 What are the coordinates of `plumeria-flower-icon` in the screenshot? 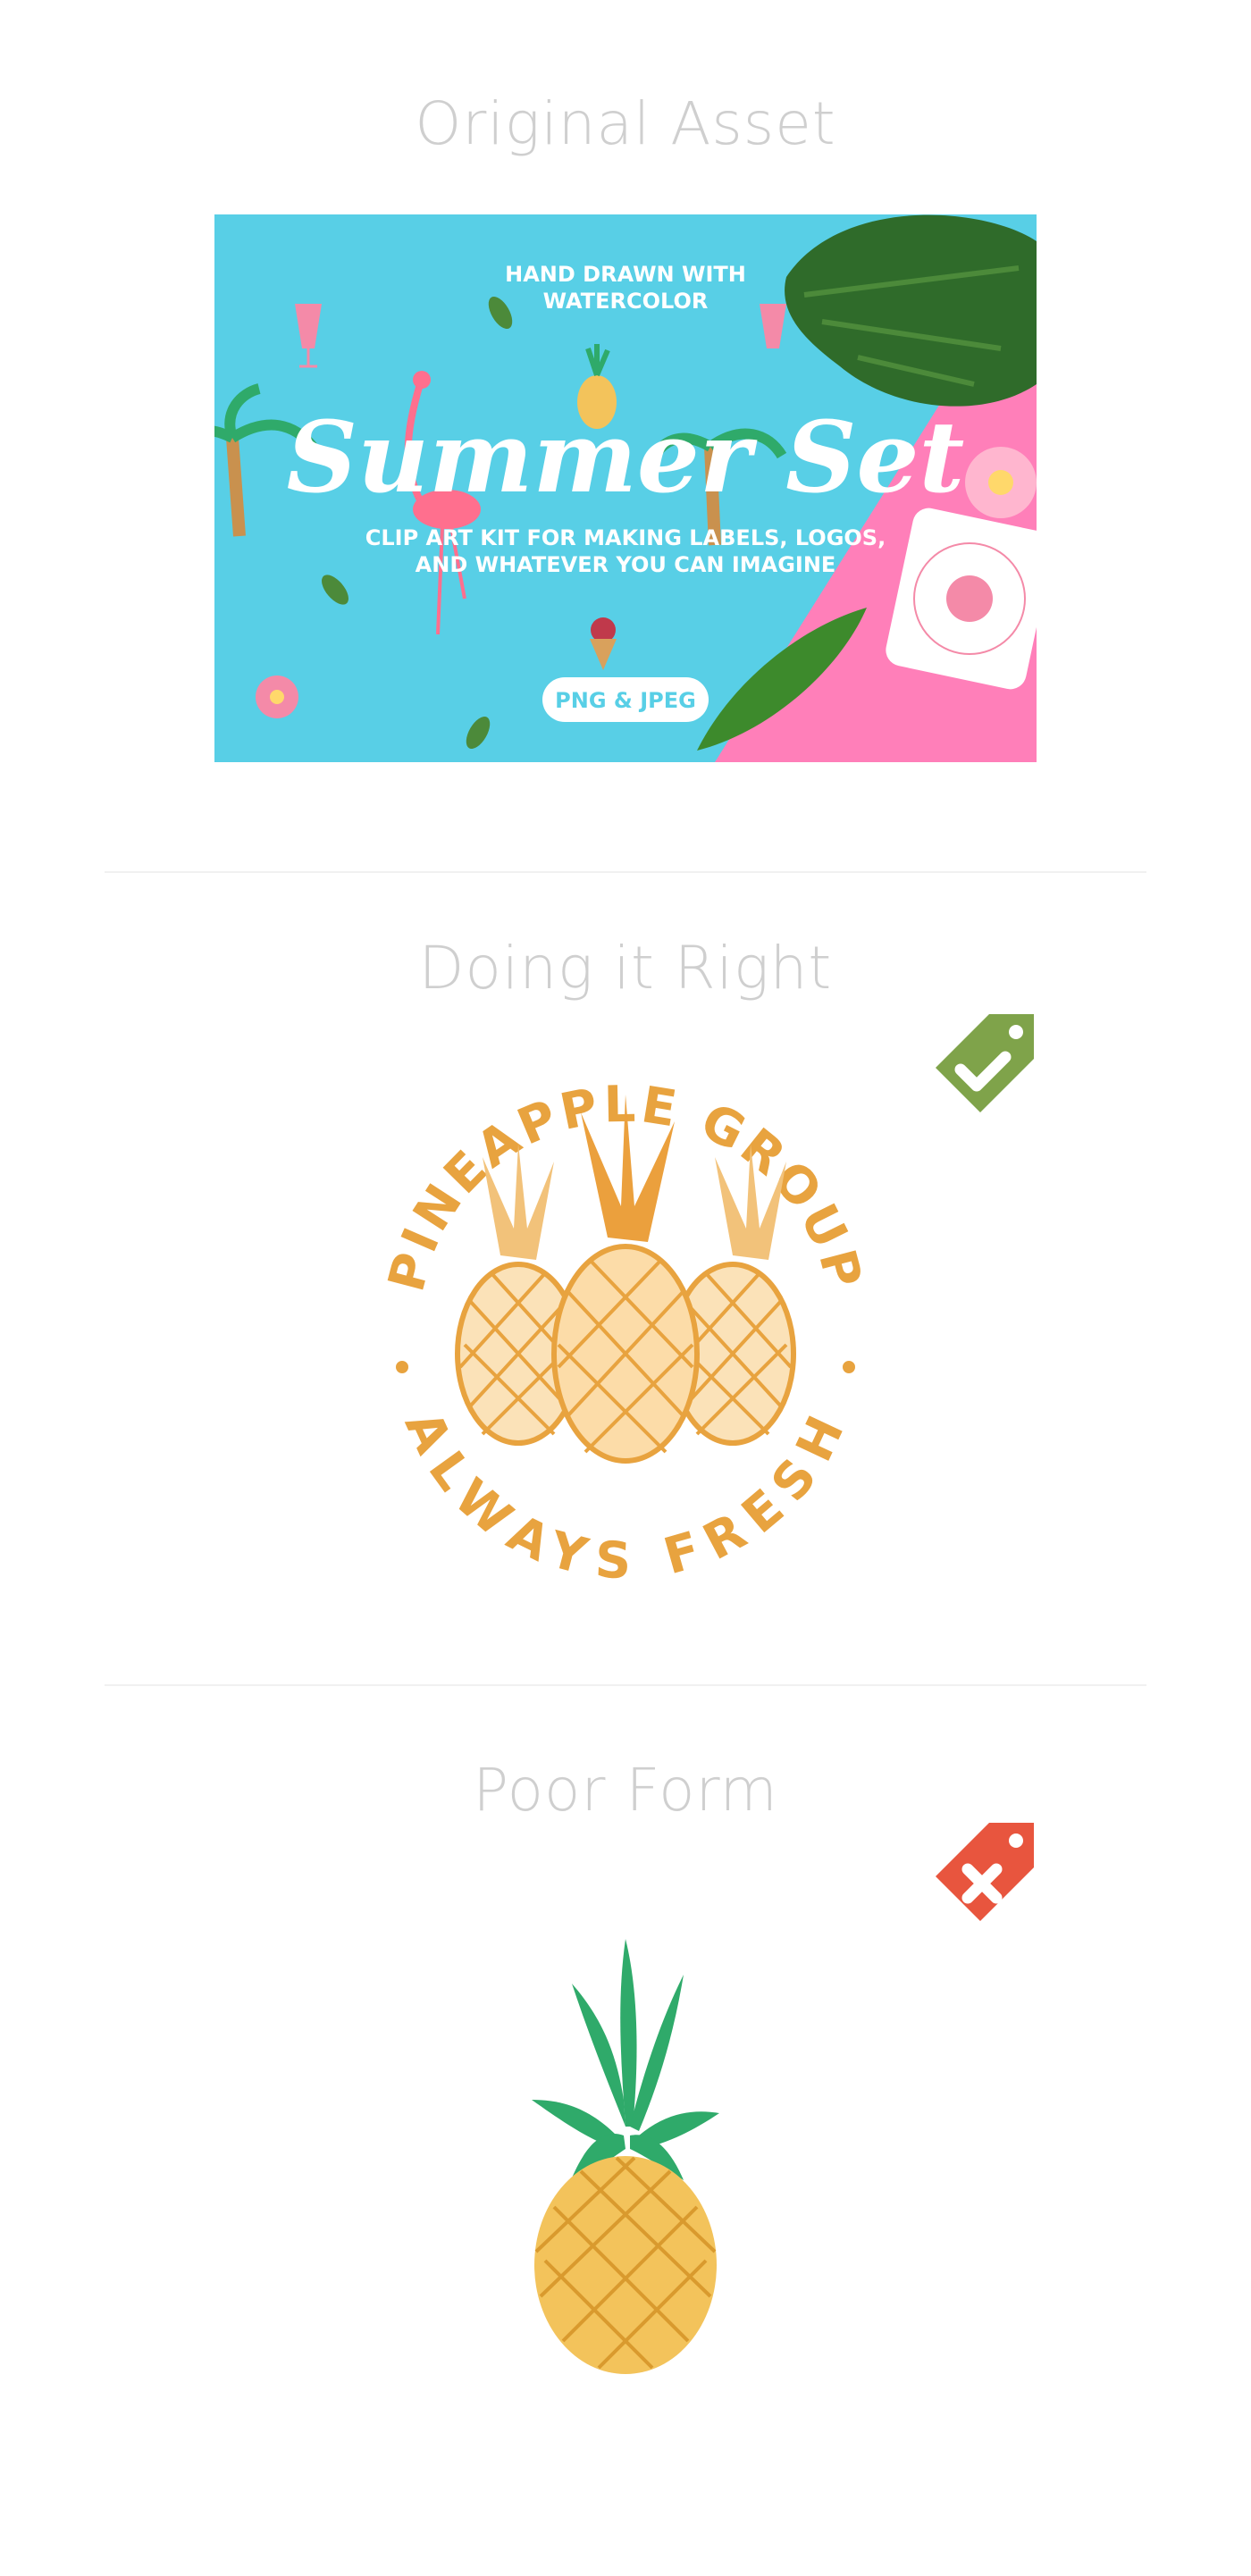 It's located at (1001, 482).